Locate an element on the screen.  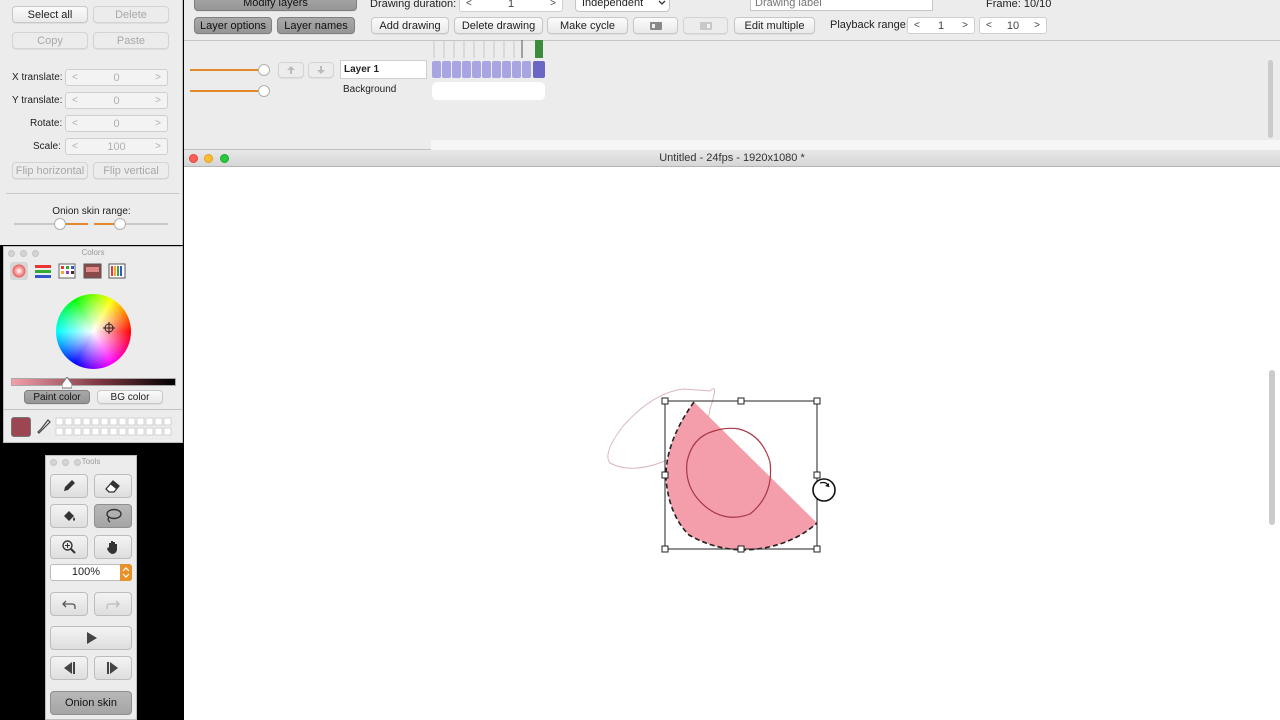
brightness-slider-thumb is located at coordinates (67, 383).